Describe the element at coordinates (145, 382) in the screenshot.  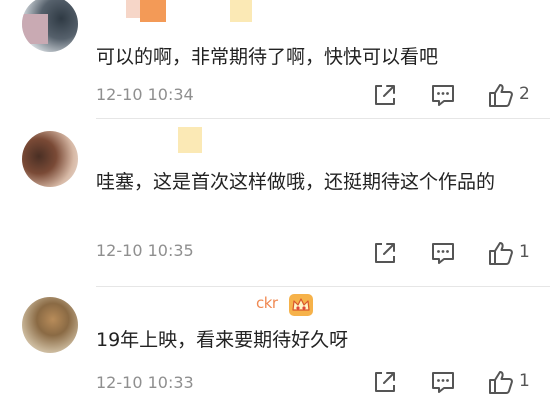
I see `comment-time: 12-10 10:33` at that location.